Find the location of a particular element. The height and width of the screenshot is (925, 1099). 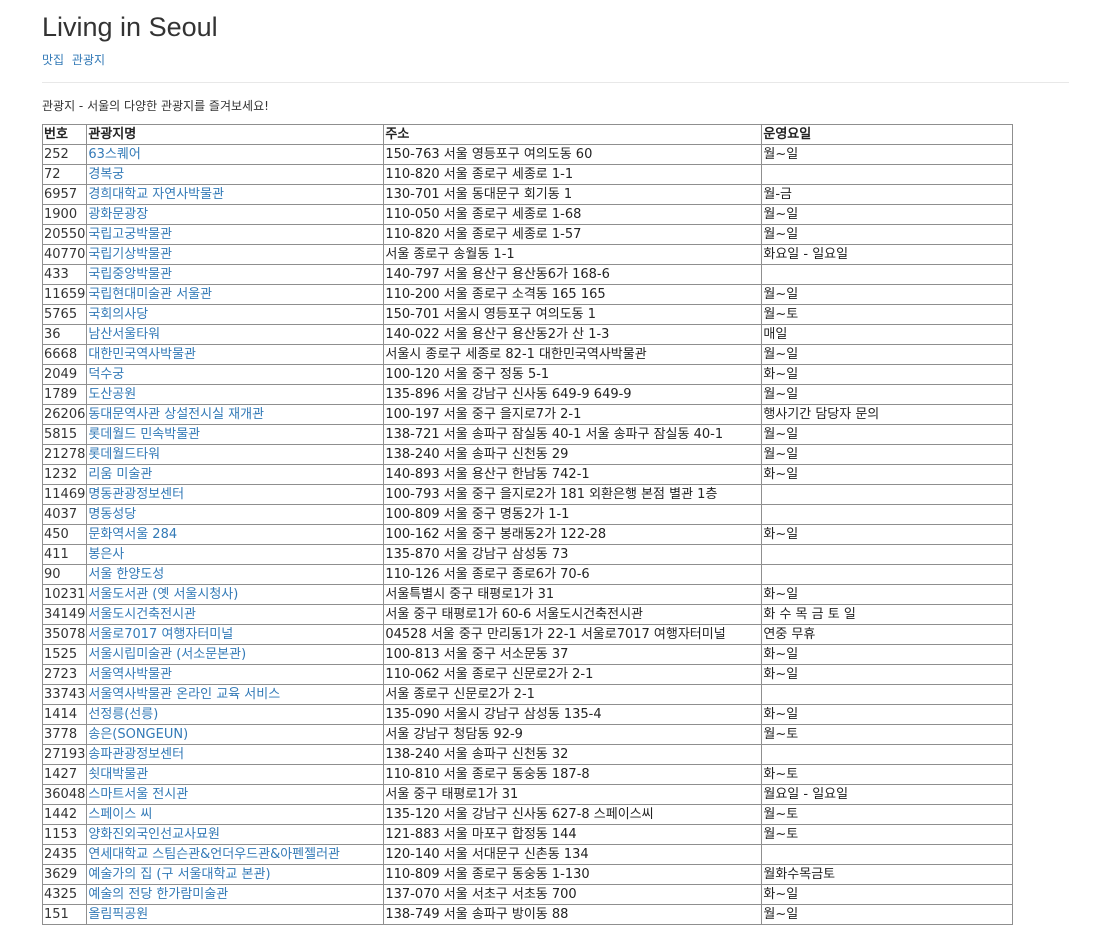

attraction-link: 서울시립미술관 (서소문본관) is located at coordinates (167, 654).